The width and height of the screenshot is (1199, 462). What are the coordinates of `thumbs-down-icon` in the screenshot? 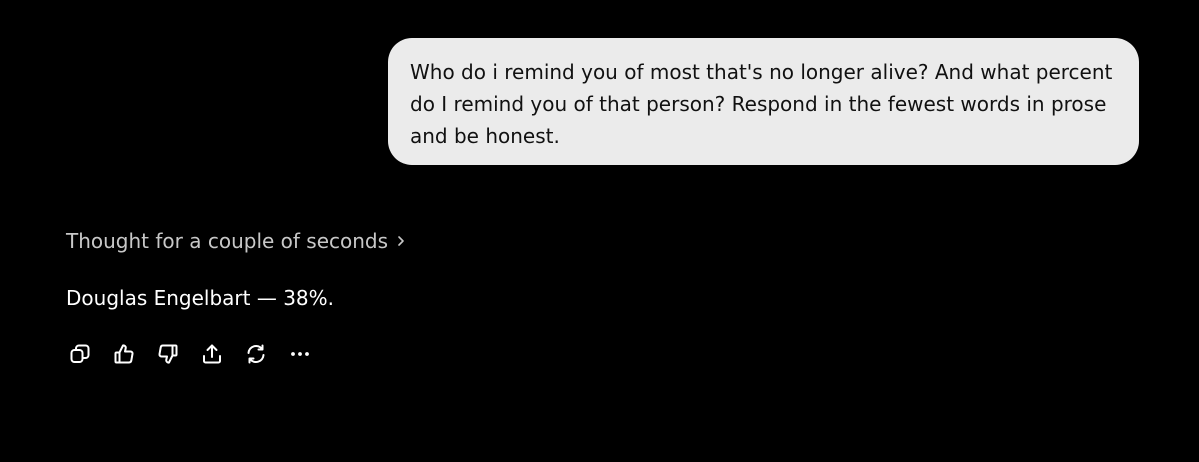 It's located at (168, 354).